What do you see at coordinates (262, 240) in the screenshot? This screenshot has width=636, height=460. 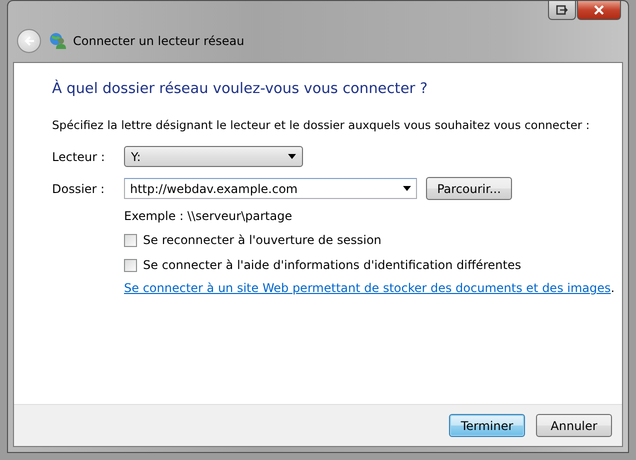 I see `checkbox-label: Se reconnecter à l'ouverture de session` at bounding box center [262, 240].